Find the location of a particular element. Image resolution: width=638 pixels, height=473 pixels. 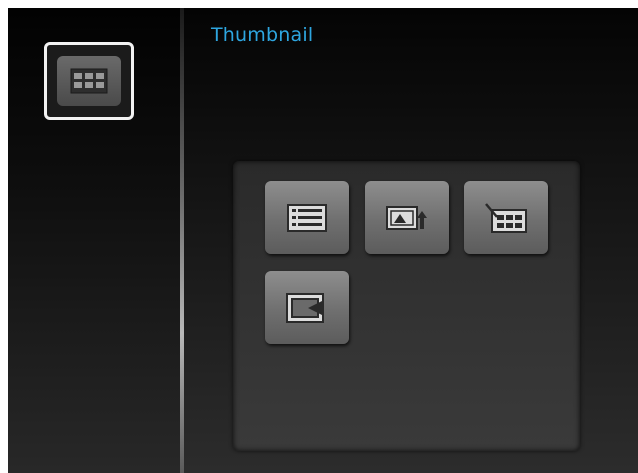

slideshow-button is located at coordinates (307, 307).